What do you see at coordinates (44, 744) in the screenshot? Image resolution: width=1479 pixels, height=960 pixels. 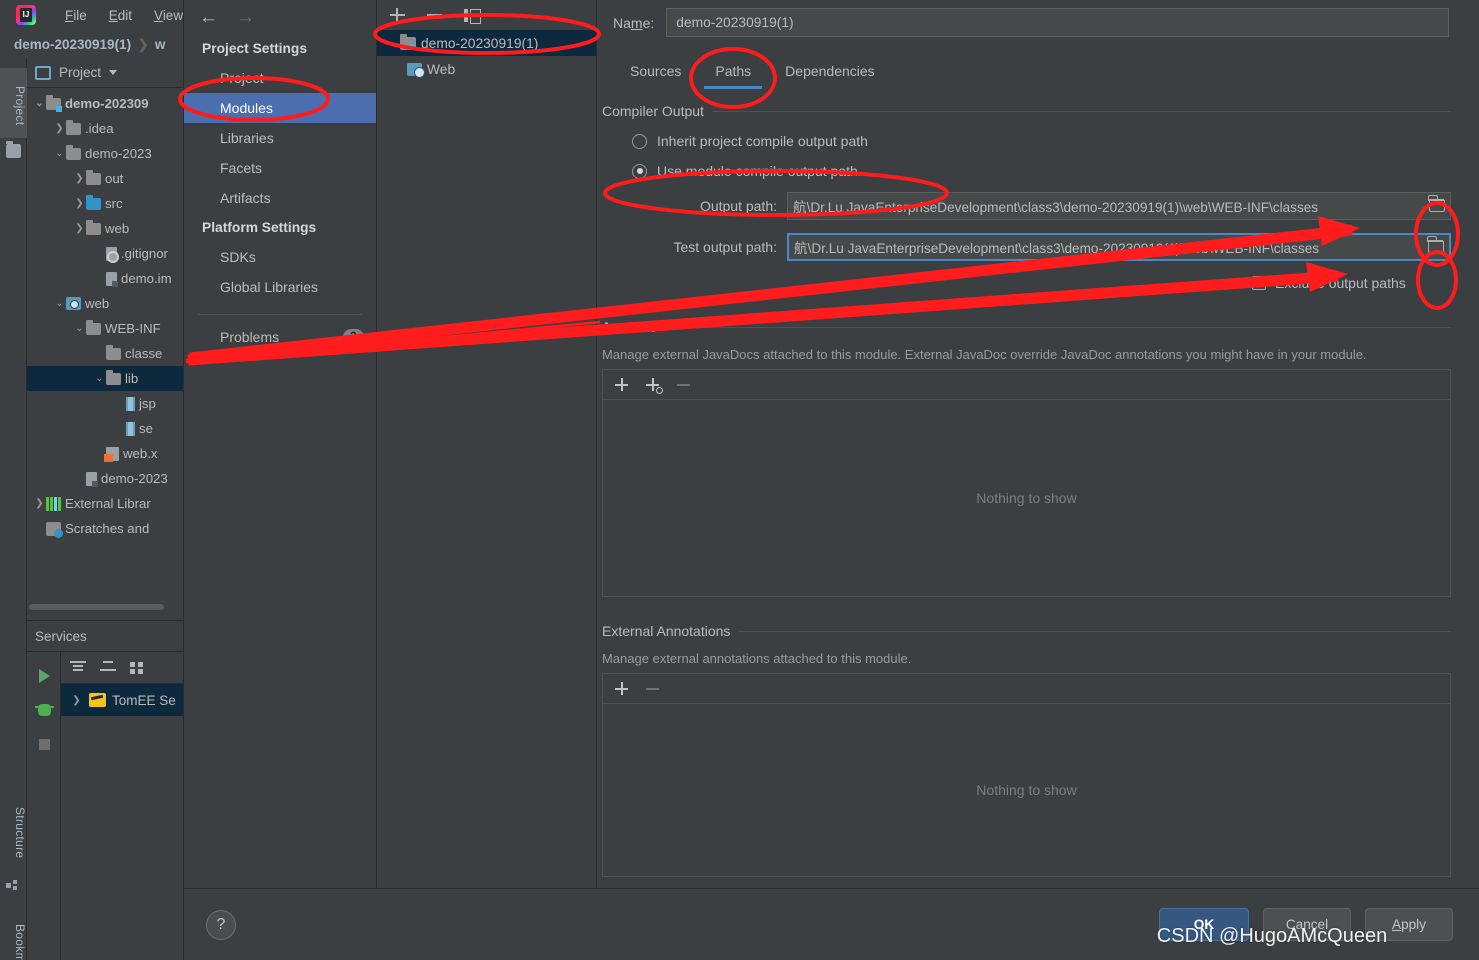 I see `stop-icon` at bounding box center [44, 744].